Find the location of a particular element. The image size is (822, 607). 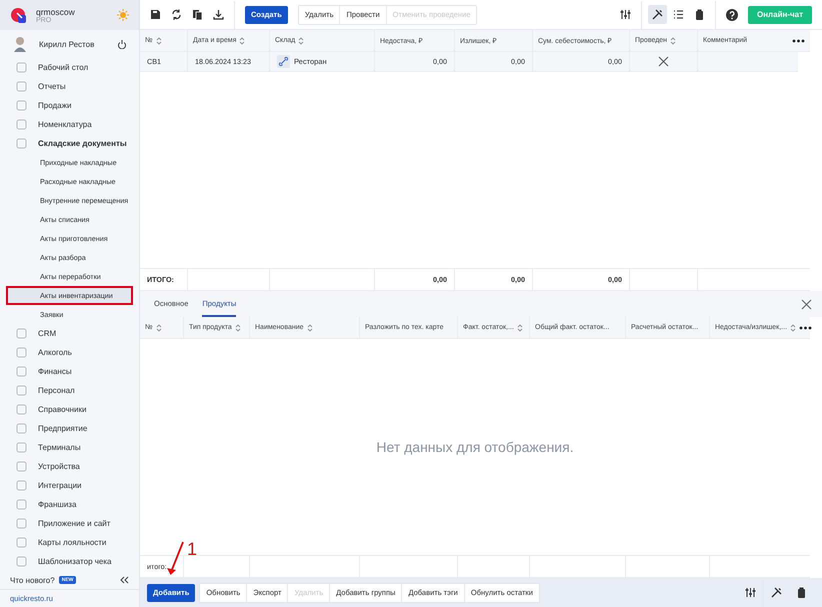

sidebar-item: Финансы is located at coordinates (69, 371).